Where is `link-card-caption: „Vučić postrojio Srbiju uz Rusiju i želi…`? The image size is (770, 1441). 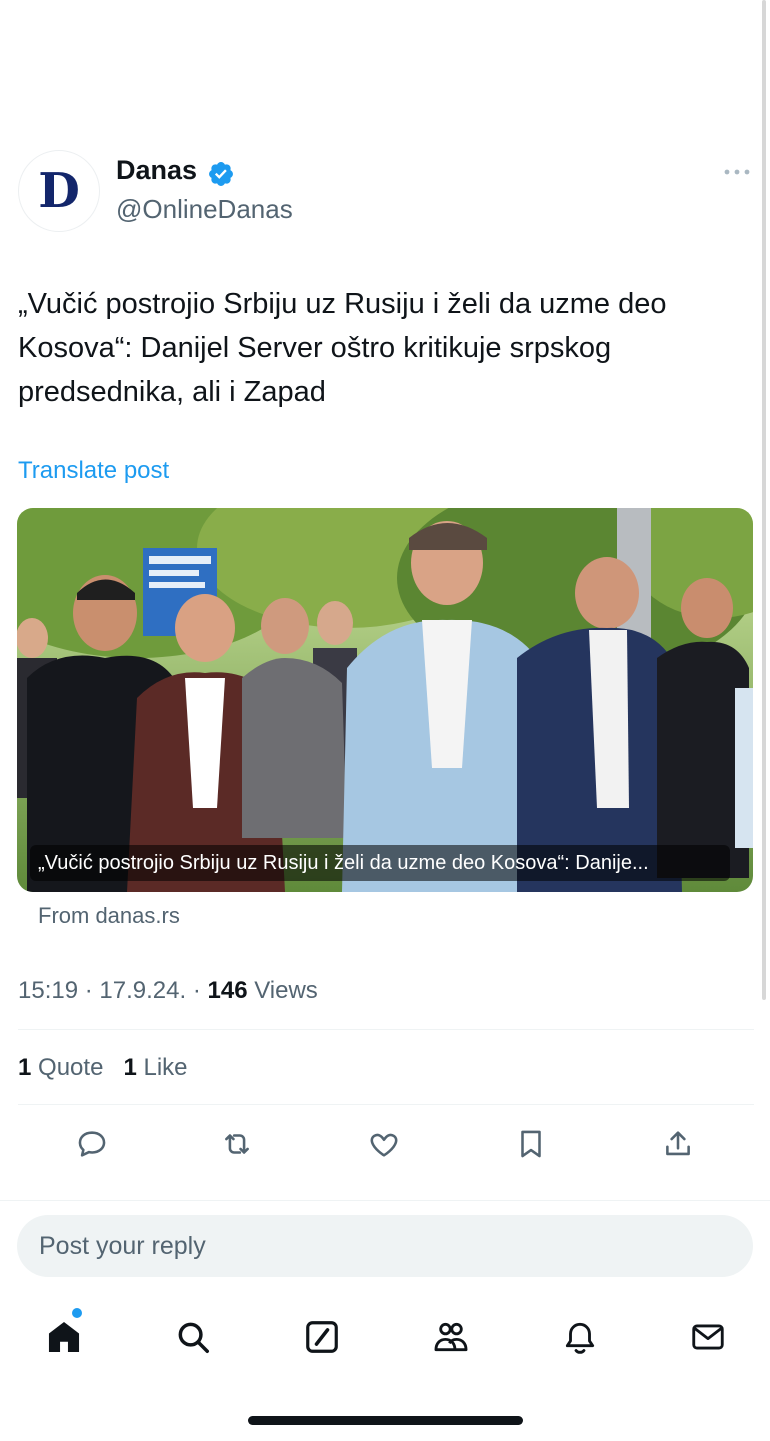
link-card-caption: „Vučić postrojio Srbiju uz Rusiju i želi… is located at coordinates (380, 863).